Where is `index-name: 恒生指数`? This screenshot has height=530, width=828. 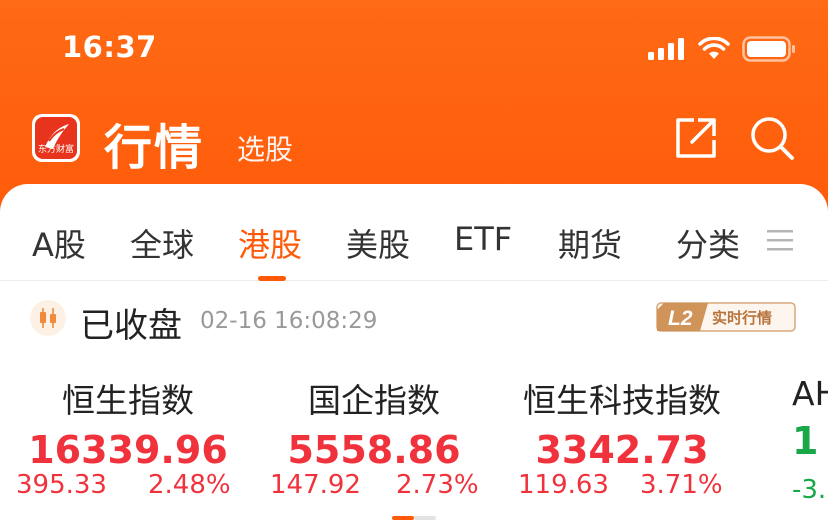
index-name: 恒生指数 is located at coordinates (128, 400).